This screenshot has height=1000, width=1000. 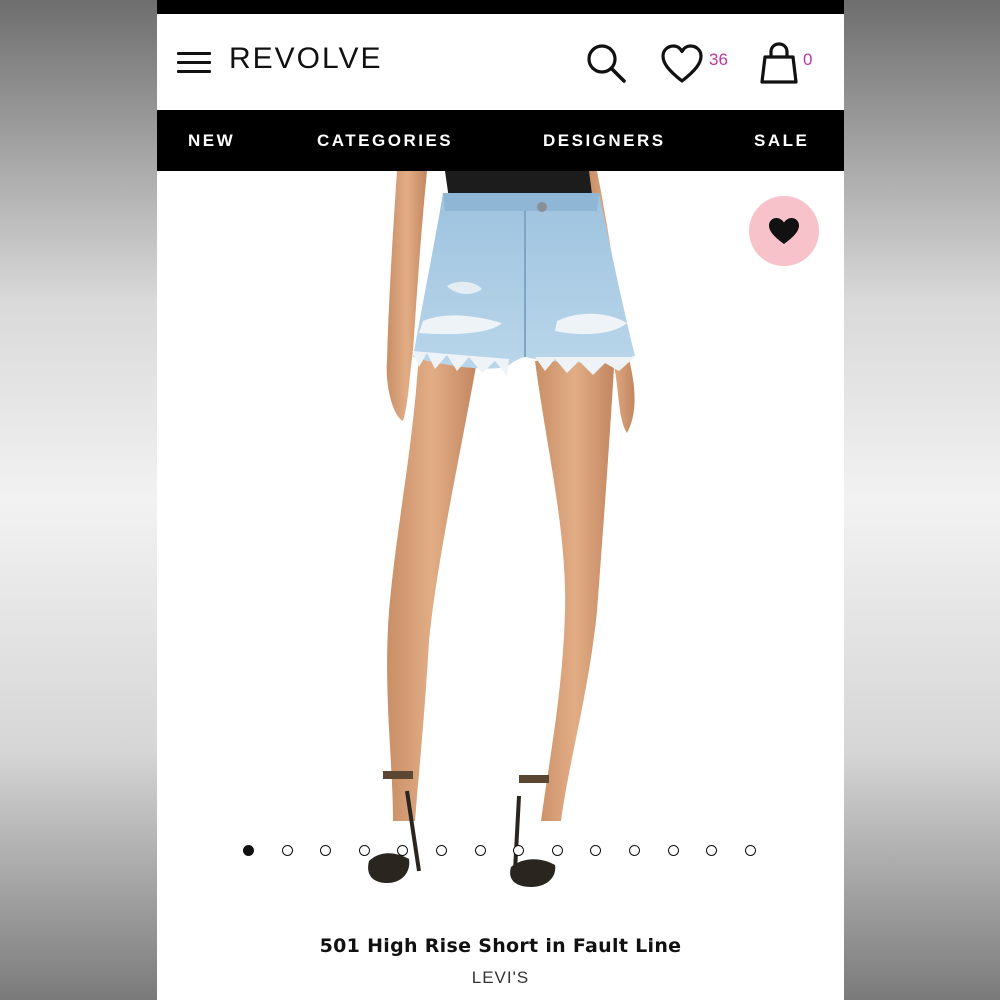 What do you see at coordinates (500, 7) in the screenshot?
I see `status-bar` at bounding box center [500, 7].